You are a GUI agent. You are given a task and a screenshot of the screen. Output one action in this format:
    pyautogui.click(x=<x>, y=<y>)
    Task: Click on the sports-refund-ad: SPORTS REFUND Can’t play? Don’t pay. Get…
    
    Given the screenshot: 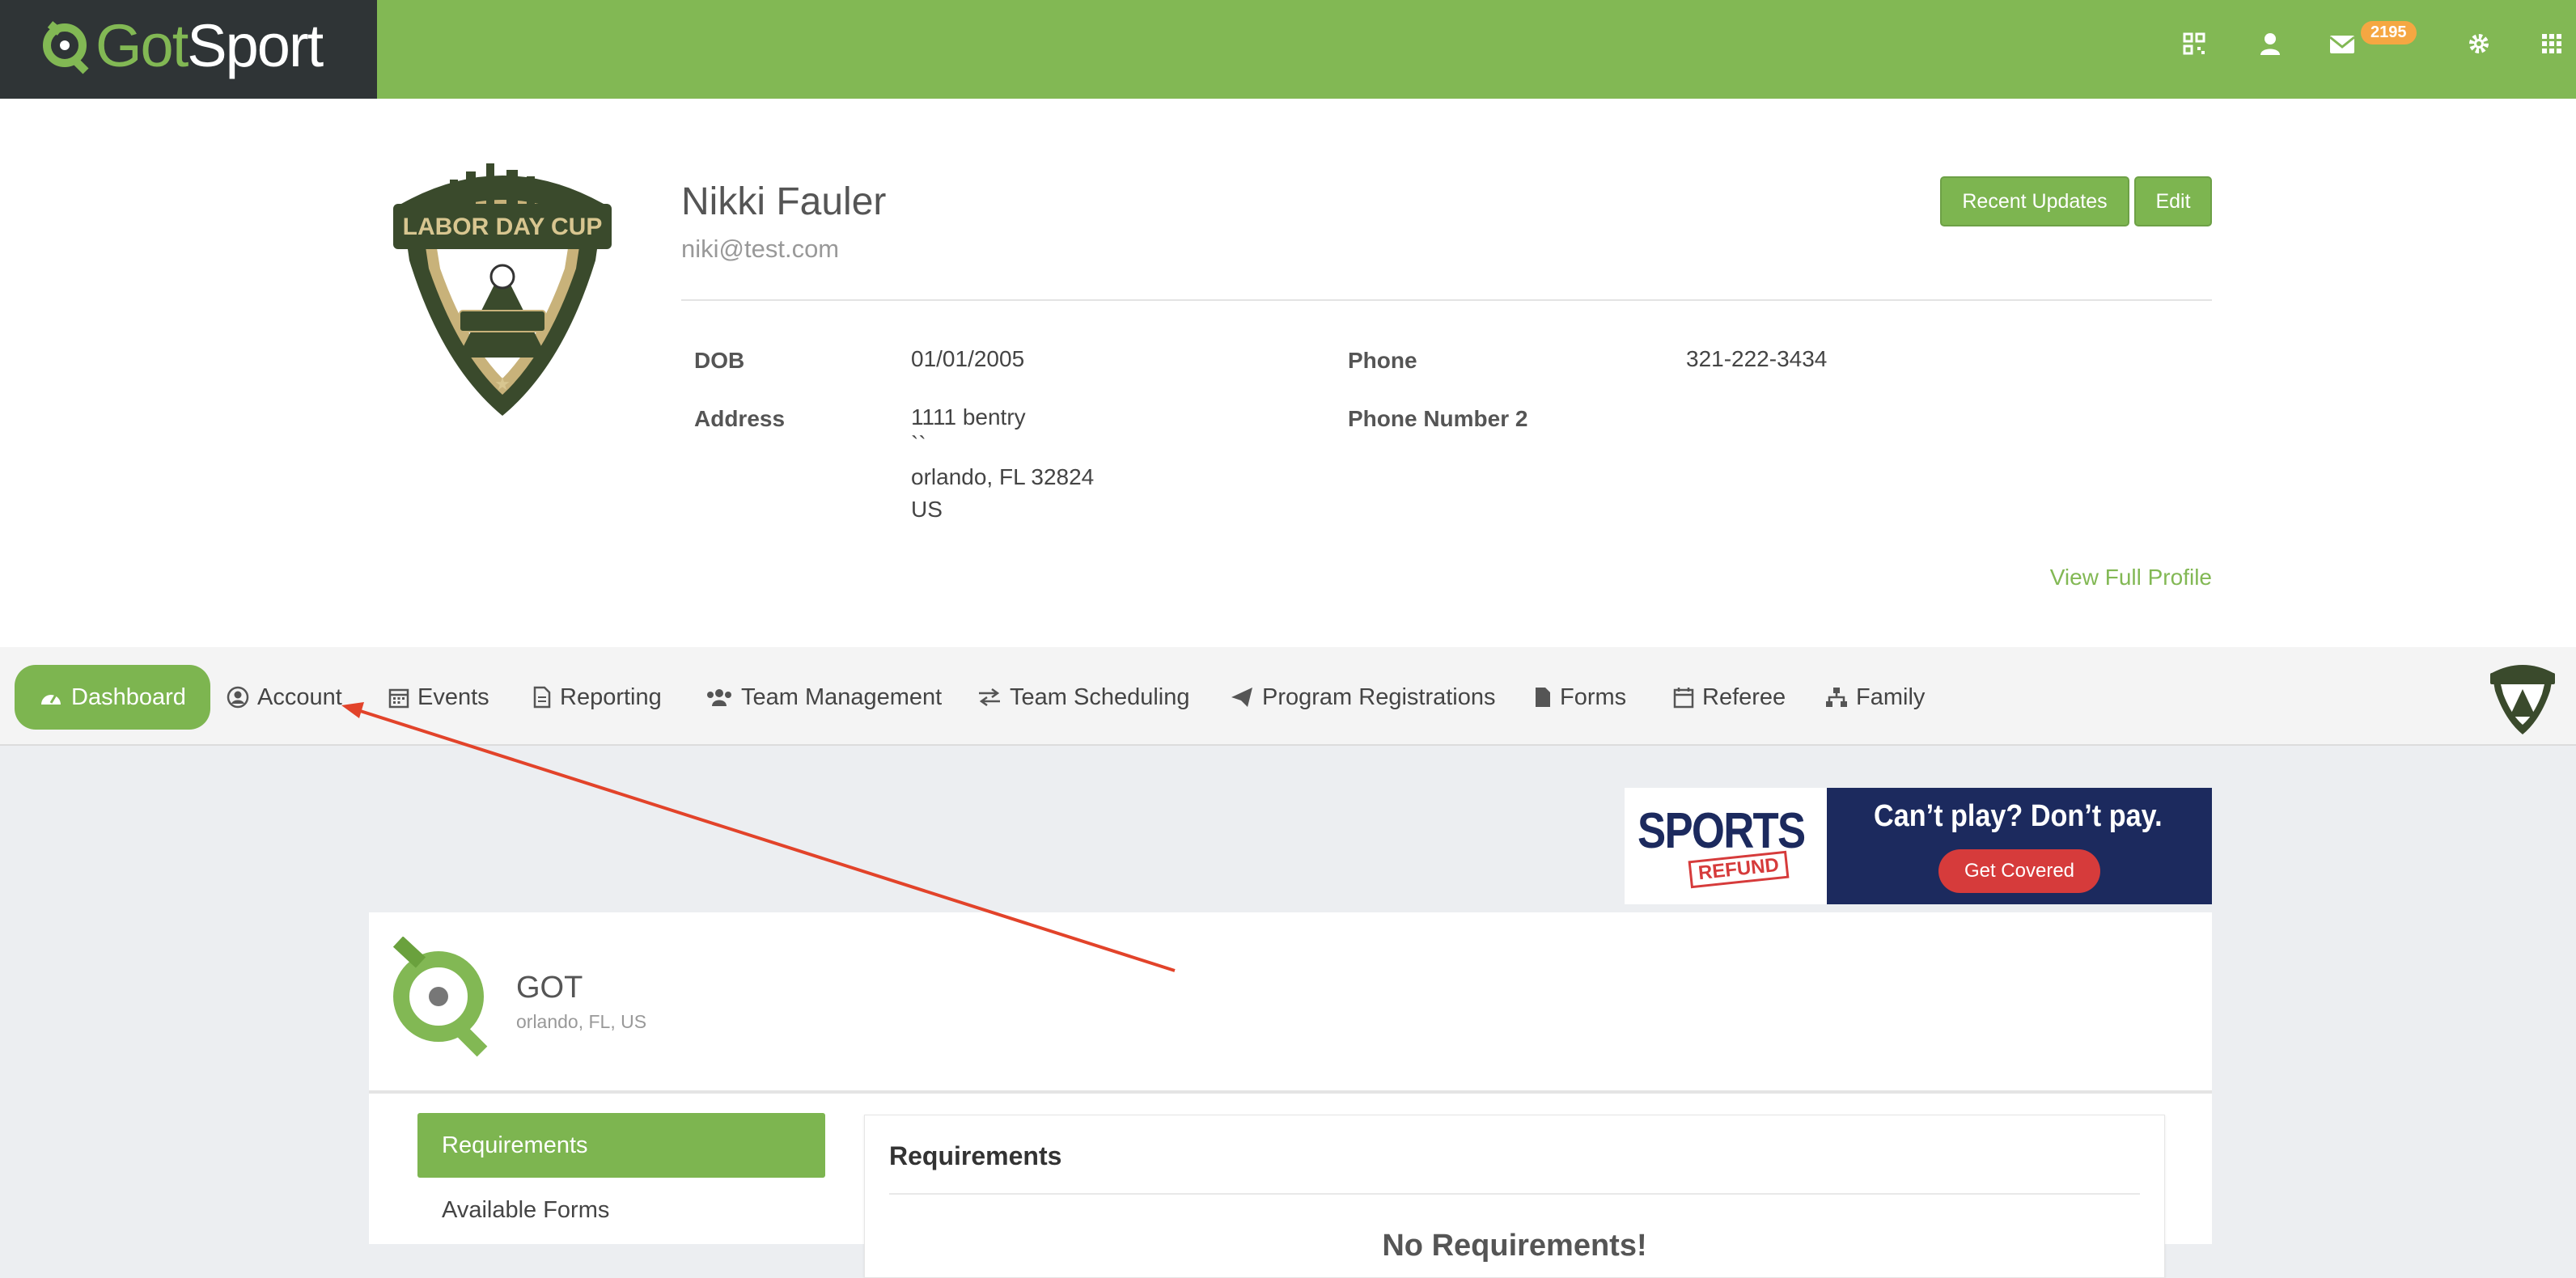 What is the action you would take?
    pyautogui.click(x=1918, y=846)
    